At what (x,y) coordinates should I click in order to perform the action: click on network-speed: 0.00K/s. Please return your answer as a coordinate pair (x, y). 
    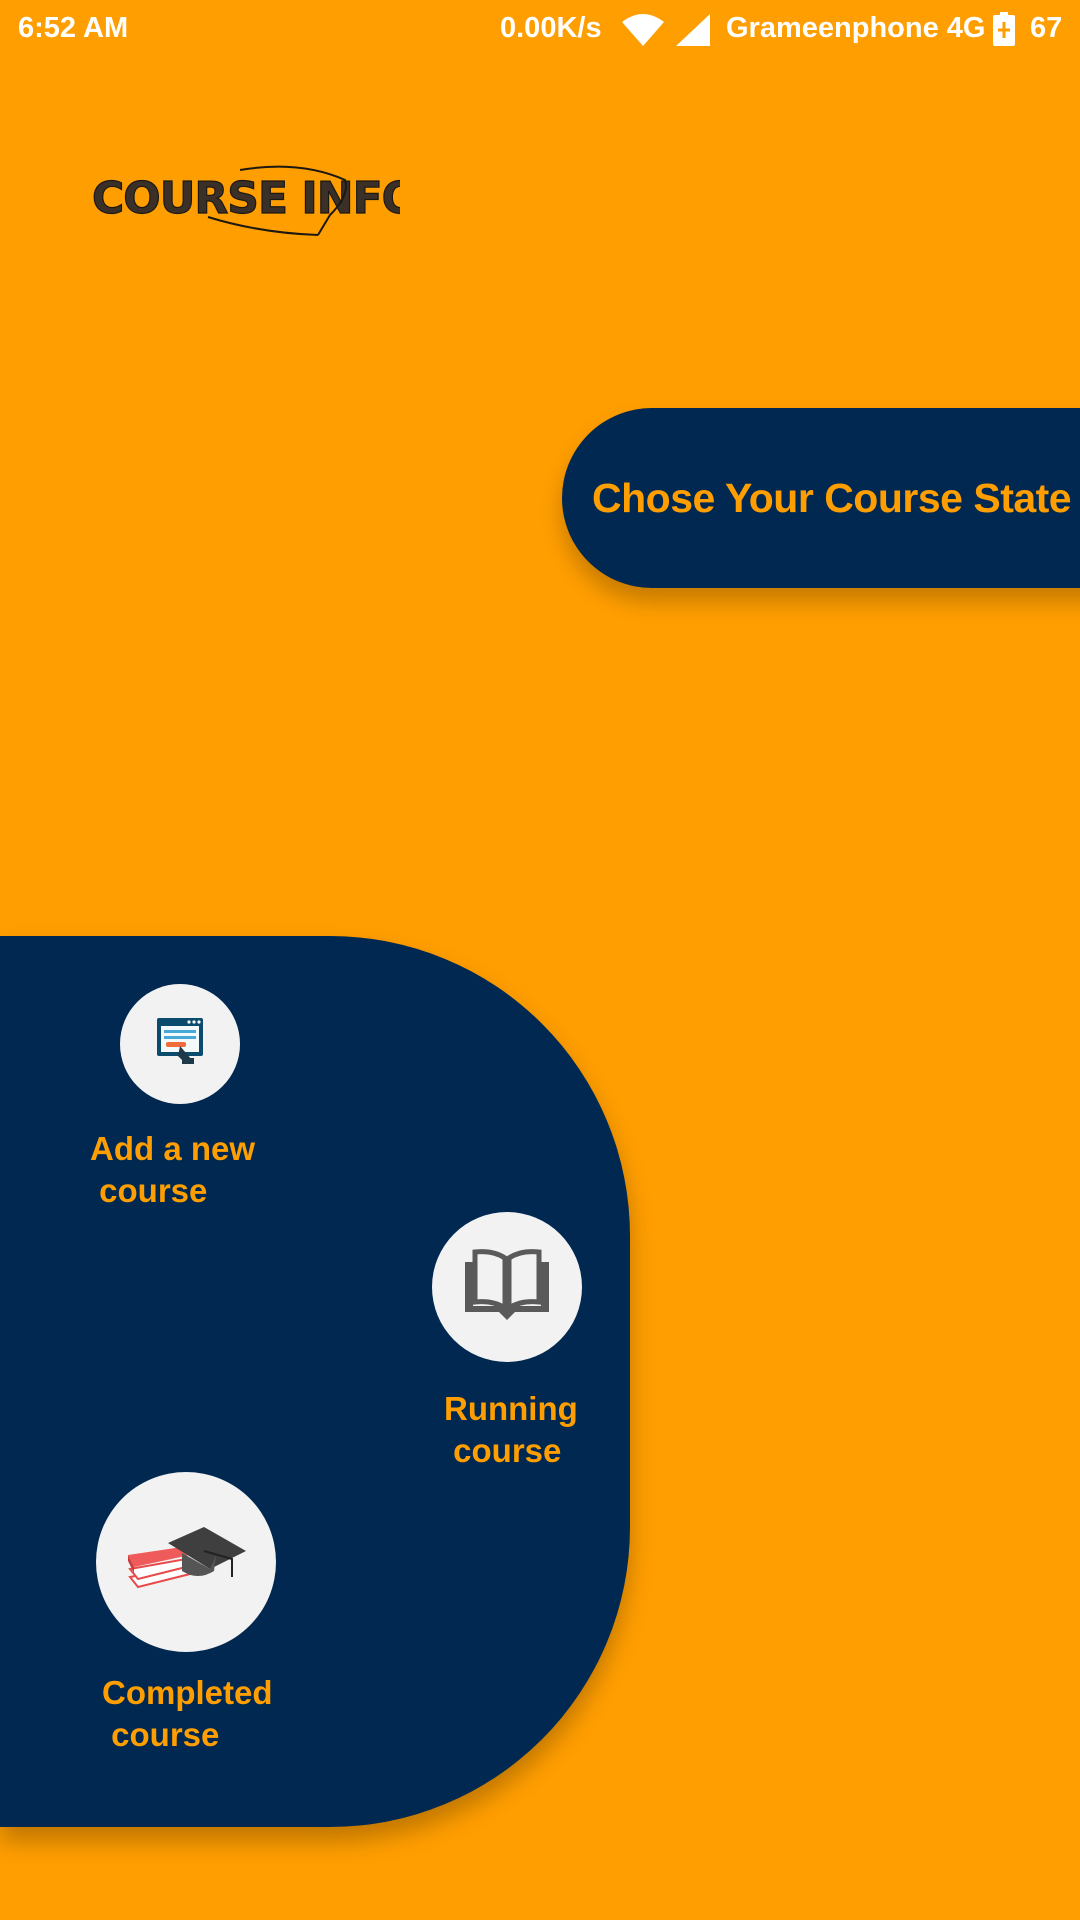
    Looking at the image, I should click on (551, 28).